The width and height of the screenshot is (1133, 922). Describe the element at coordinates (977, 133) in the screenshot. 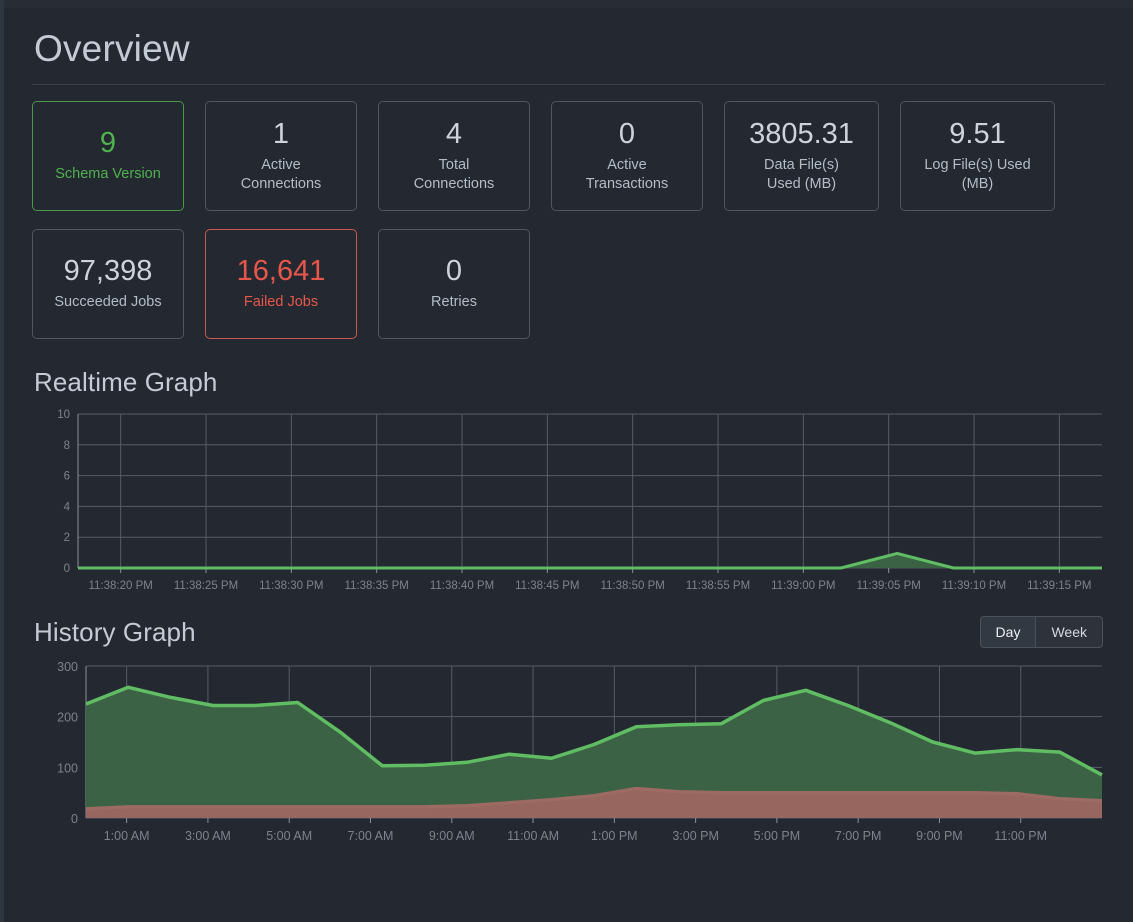

I see `stat-value: 9.51` at that location.